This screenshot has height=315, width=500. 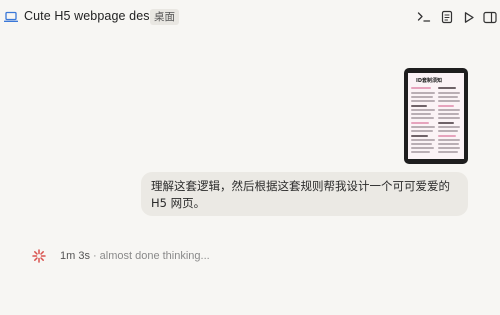 I want to click on spark-icon, so click(x=39, y=256).